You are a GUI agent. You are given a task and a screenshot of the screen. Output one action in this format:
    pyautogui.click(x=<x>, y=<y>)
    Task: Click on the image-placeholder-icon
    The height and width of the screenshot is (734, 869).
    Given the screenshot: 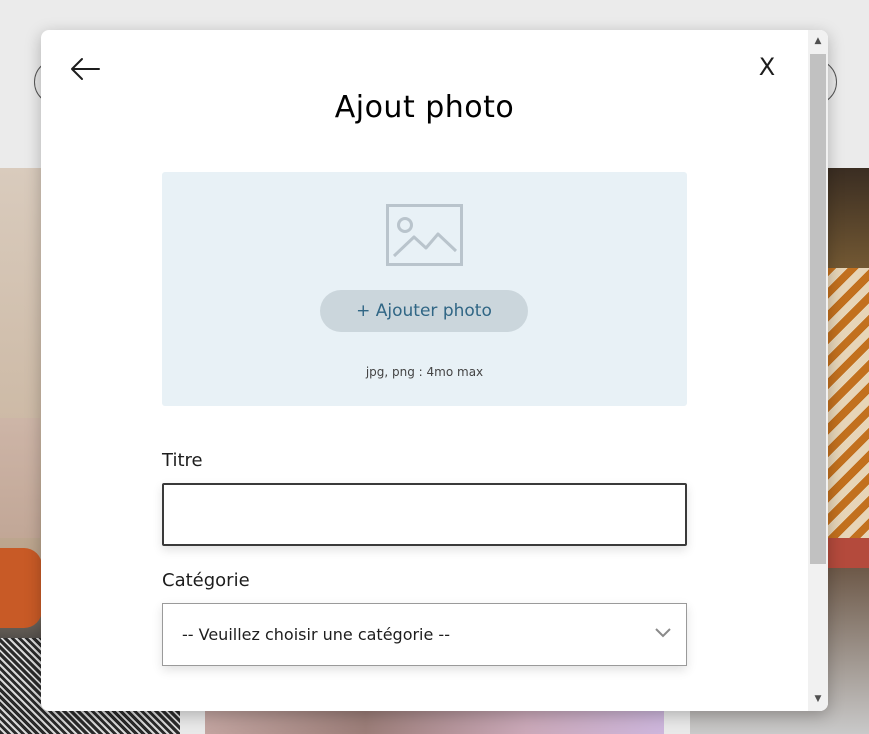 What is the action you would take?
    pyautogui.click(x=424, y=235)
    